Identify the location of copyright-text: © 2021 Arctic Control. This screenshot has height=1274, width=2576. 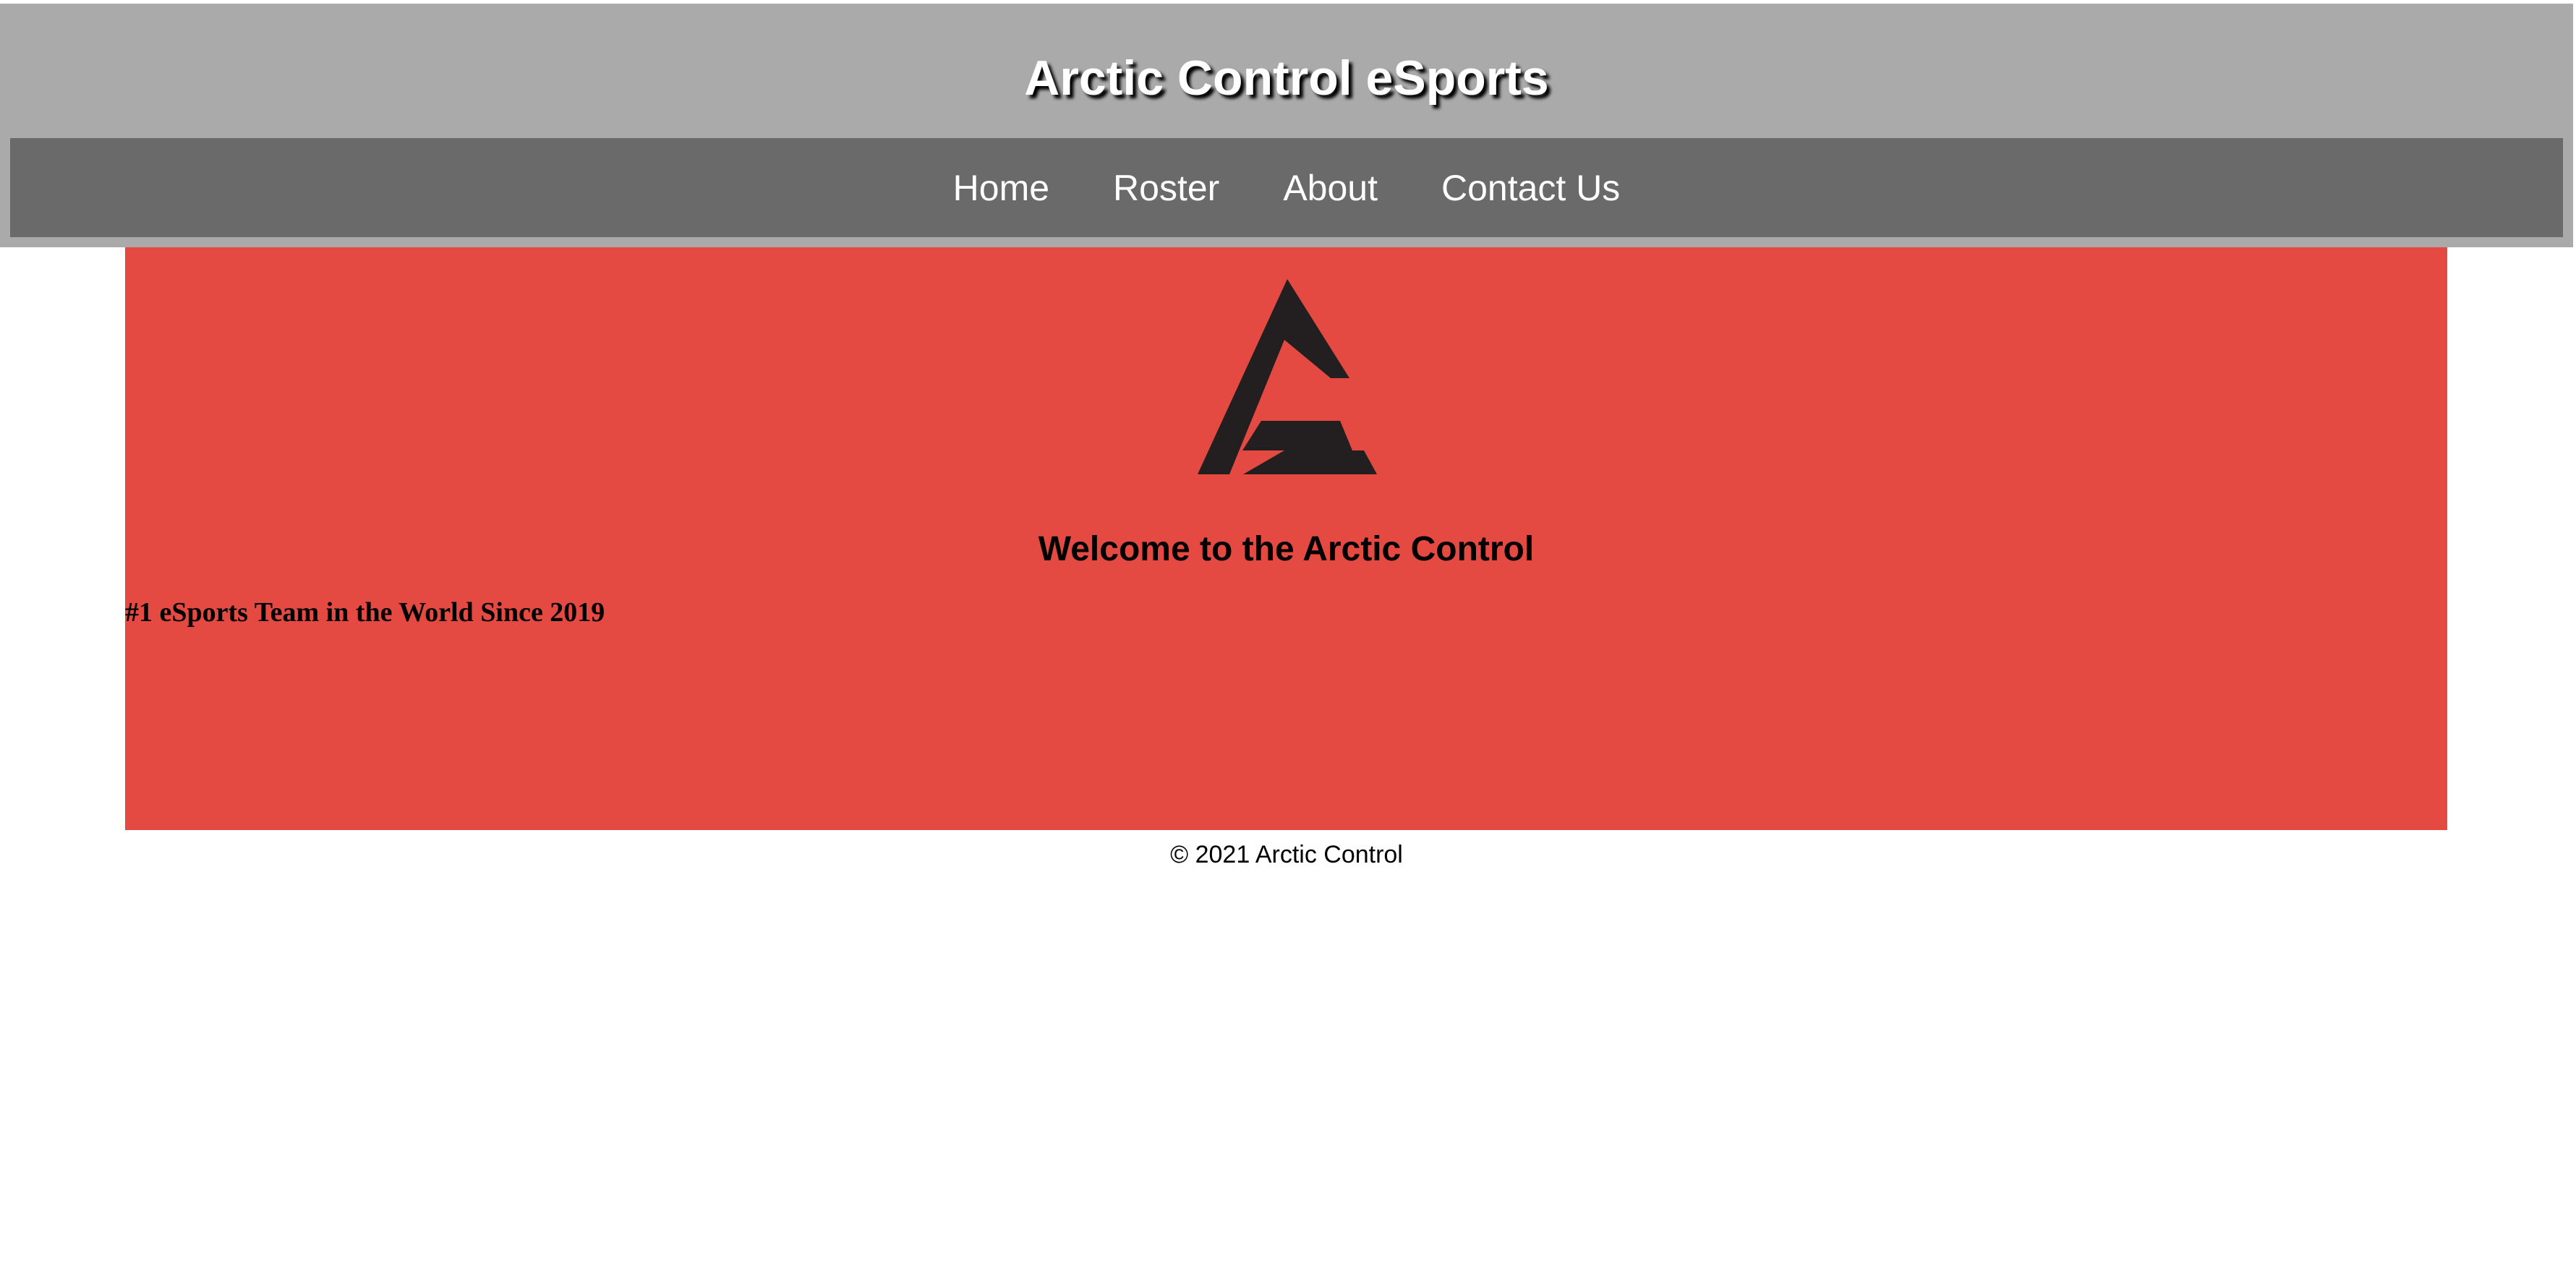
(1287, 854).